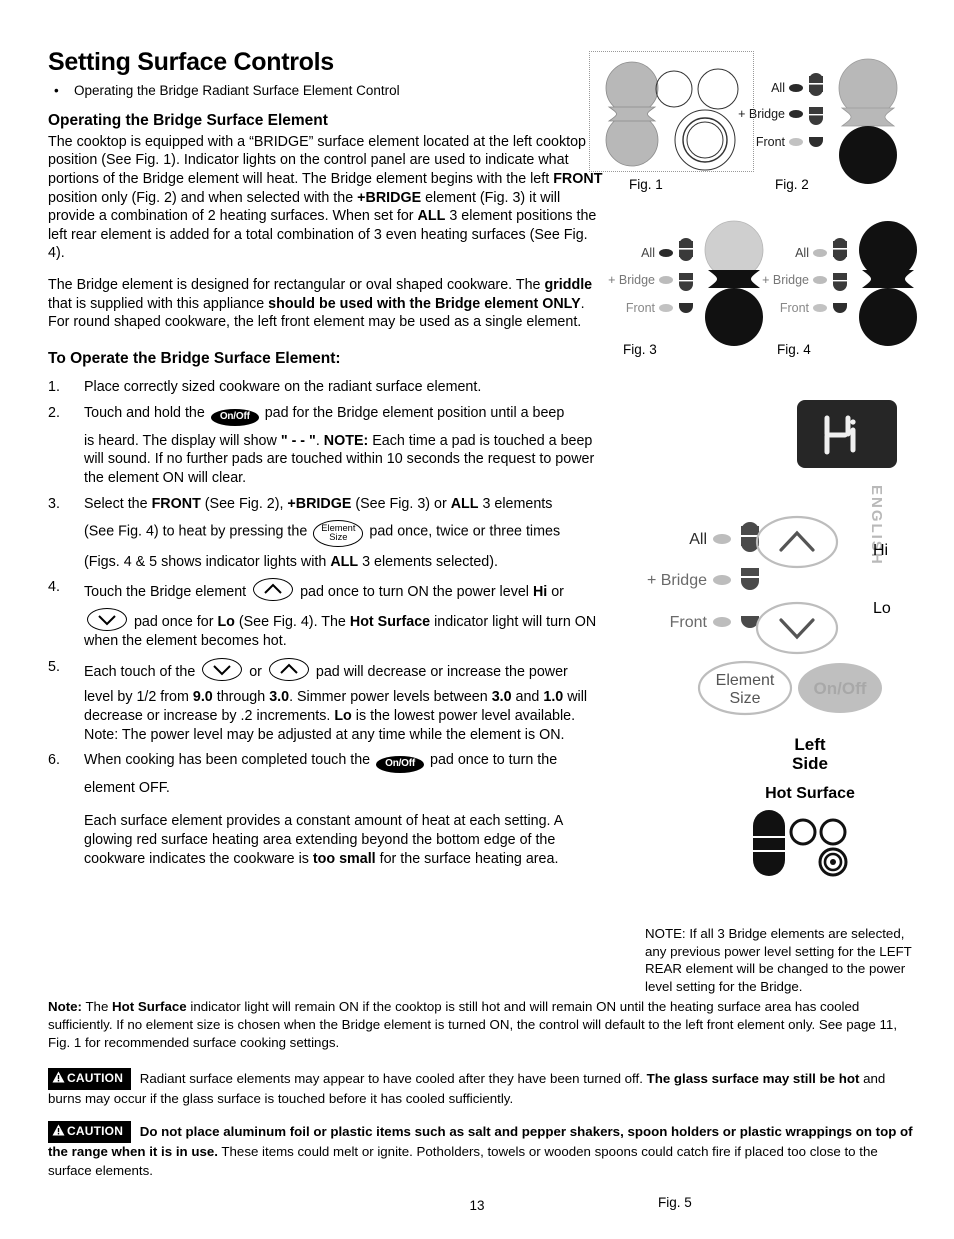  What do you see at coordinates (477, 1205) in the screenshot?
I see `page-number: 13` at bounding box center [477, 1205].